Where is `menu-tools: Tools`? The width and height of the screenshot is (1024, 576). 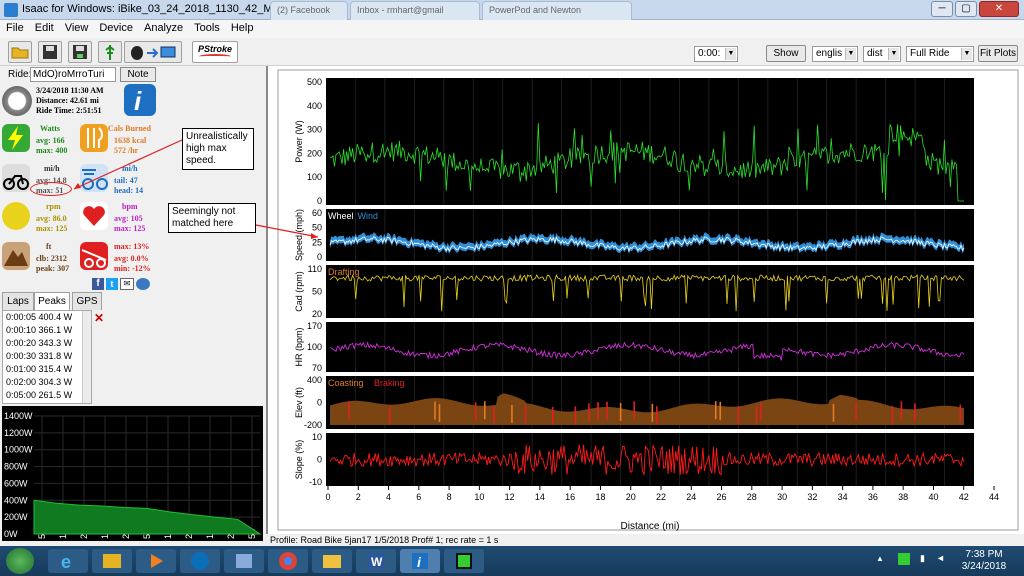 menu-tools: Tools is located at coordinates (206, 27).